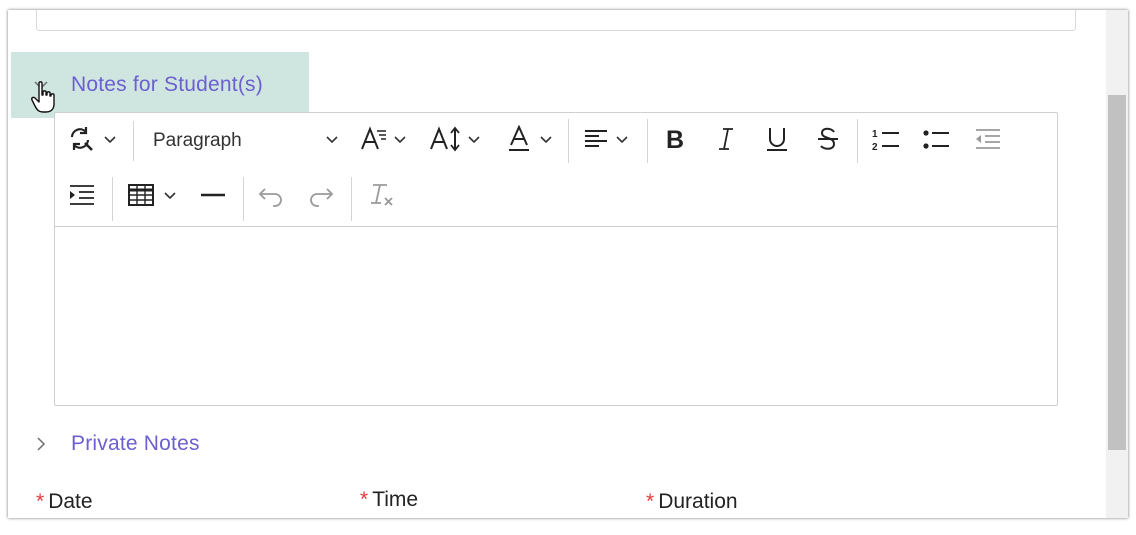 This screenshot has height=535, width=1136. I want to click on clear-formatting-icon, so click(382, 197).